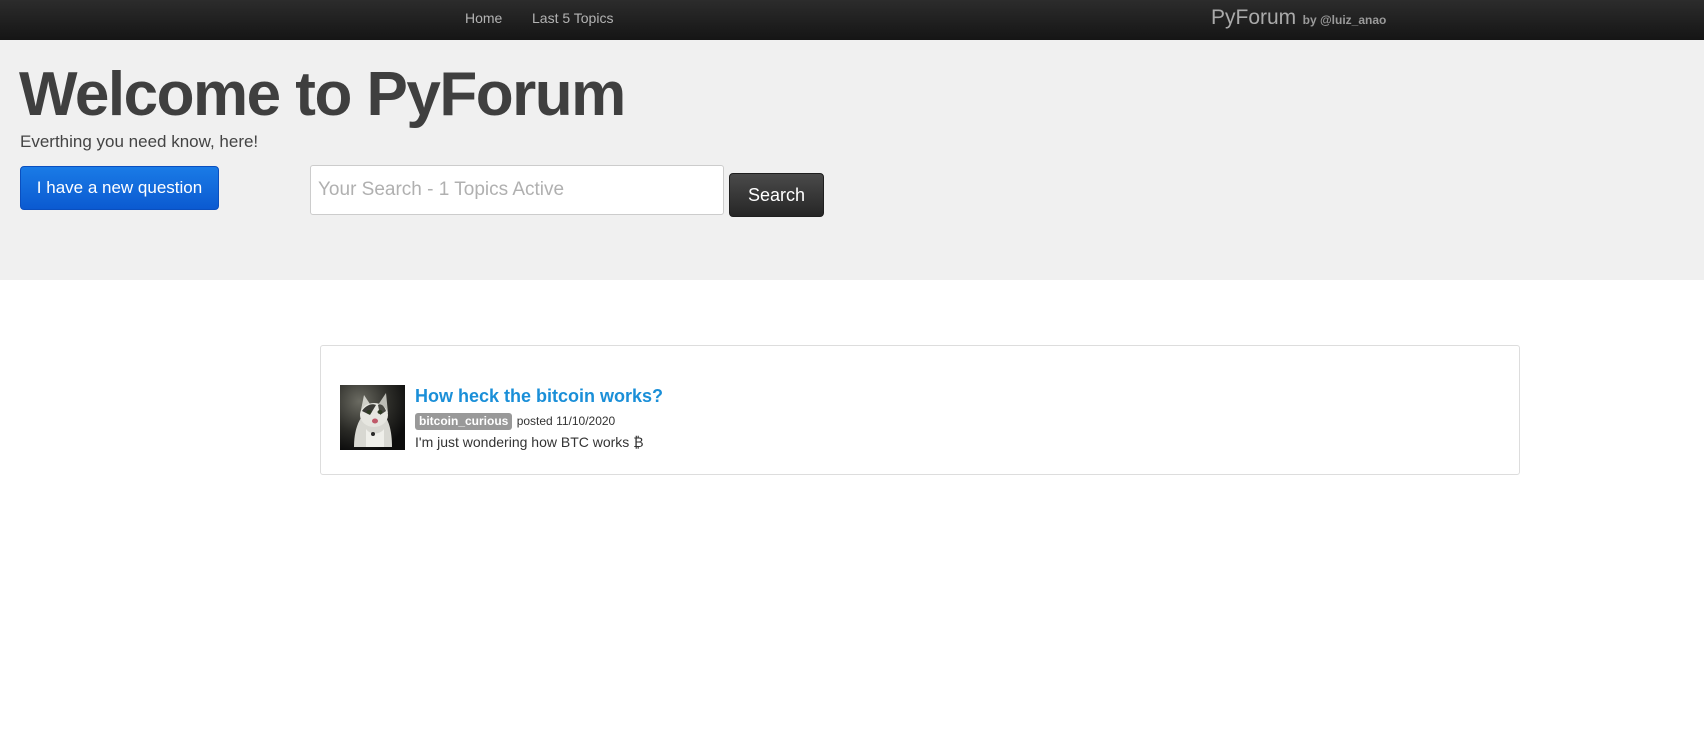  Describe the element at coordinates (539, 396) in the screenshot. I see `topic-title-link: How heck the bitcoin works?` at that location.